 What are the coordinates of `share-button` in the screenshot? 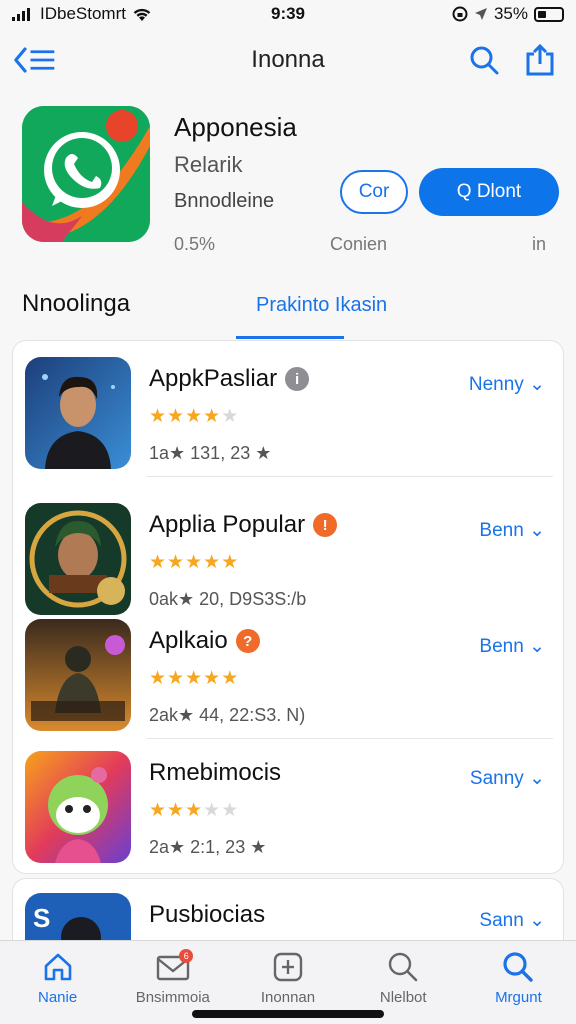 It's located at (540, 60).